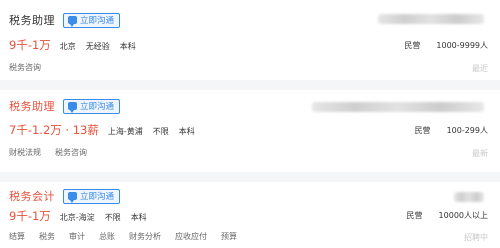 The width and height of the screenshot is (500, 248). Describe the element at coordinates (476, 237) in the screenshot. I see `active-status: 招聘中` at that location.